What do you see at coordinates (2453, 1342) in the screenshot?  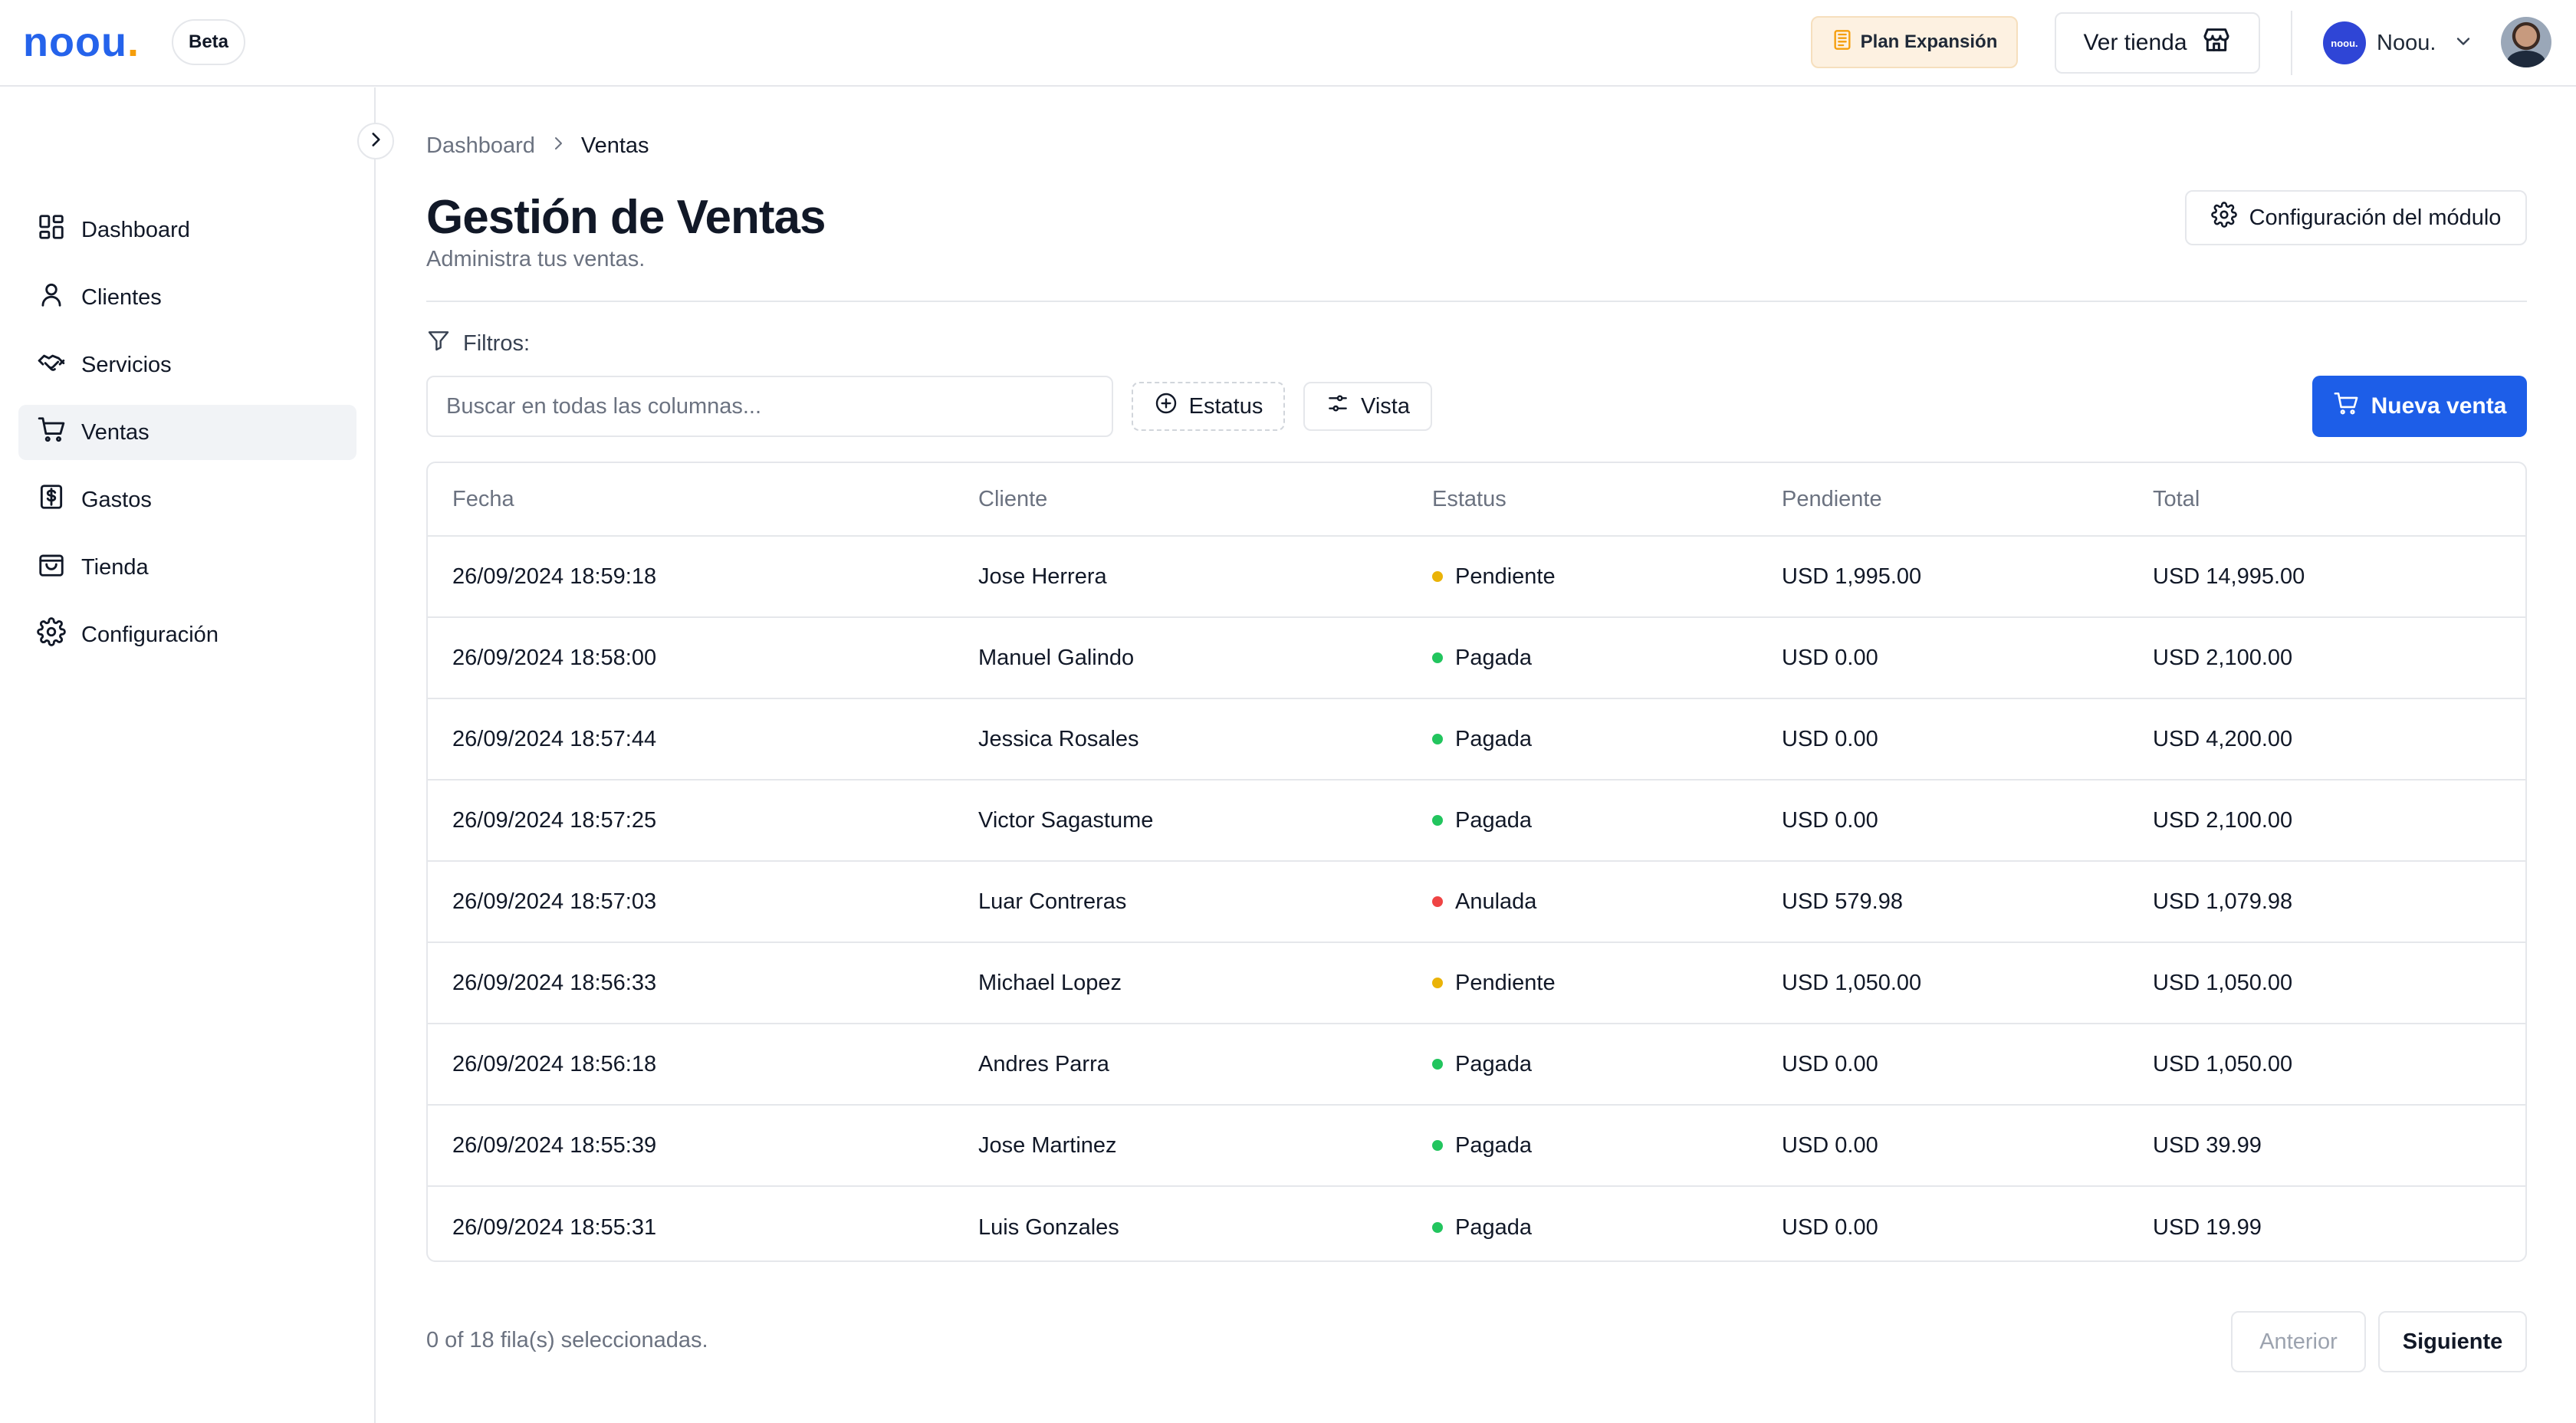 I see `next-page-button: Siguiente` at bounding box center [2453, 1342].